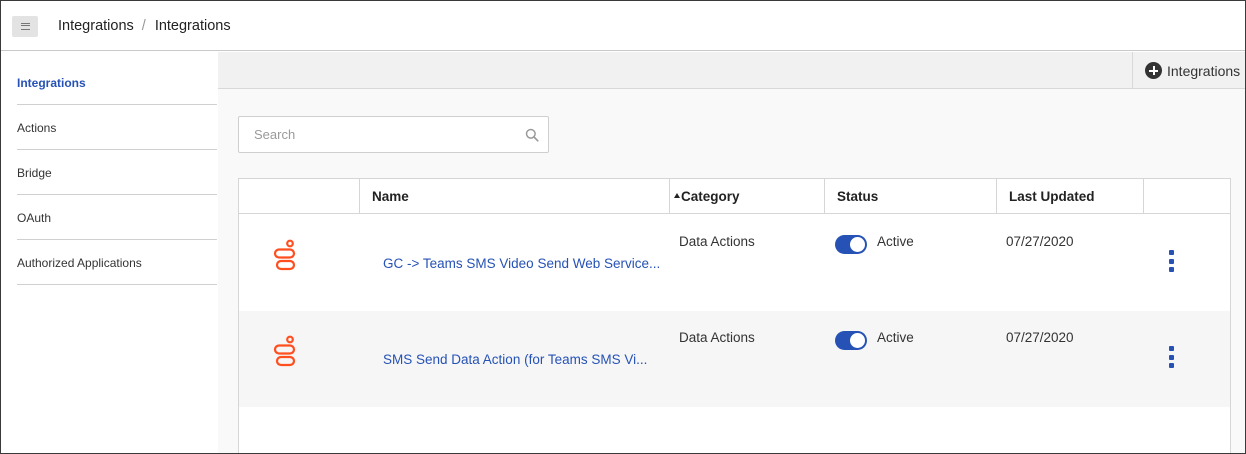 The height and width of the screenshot is (454, 1246). I want to click on breadcrumb-item-integrations-current: Integrations, so click(192, 26).